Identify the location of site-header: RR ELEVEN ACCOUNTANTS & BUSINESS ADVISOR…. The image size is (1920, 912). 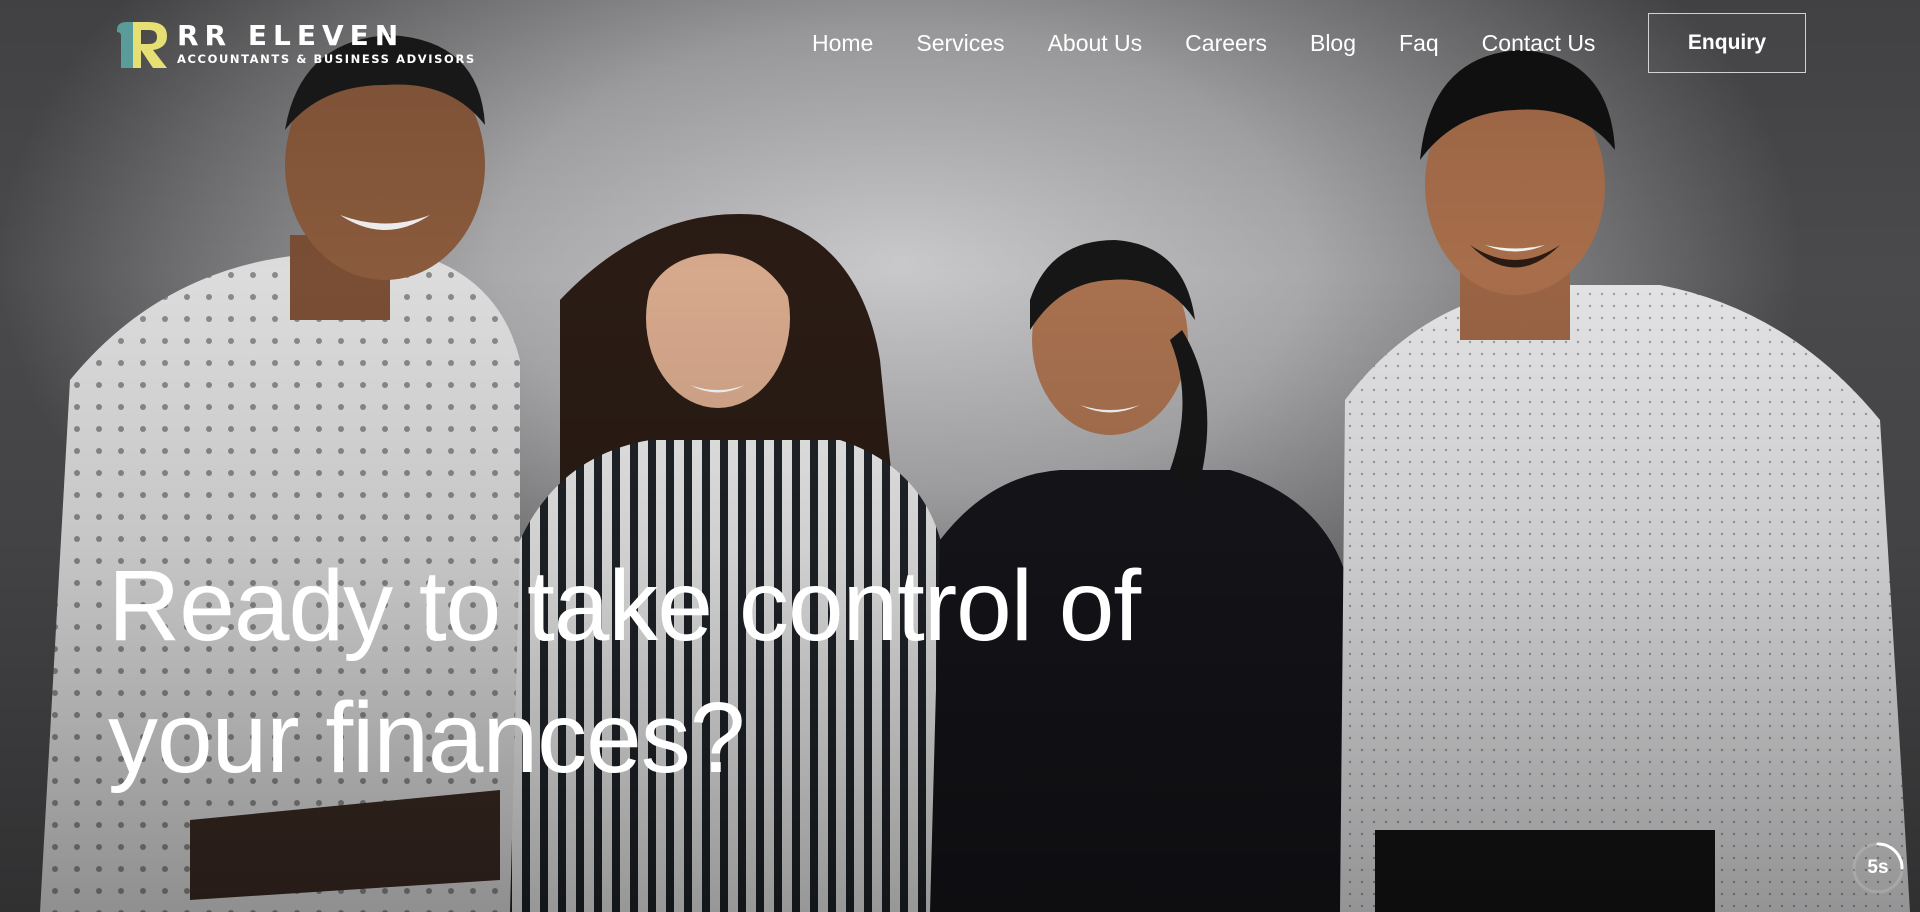
(960, 45).